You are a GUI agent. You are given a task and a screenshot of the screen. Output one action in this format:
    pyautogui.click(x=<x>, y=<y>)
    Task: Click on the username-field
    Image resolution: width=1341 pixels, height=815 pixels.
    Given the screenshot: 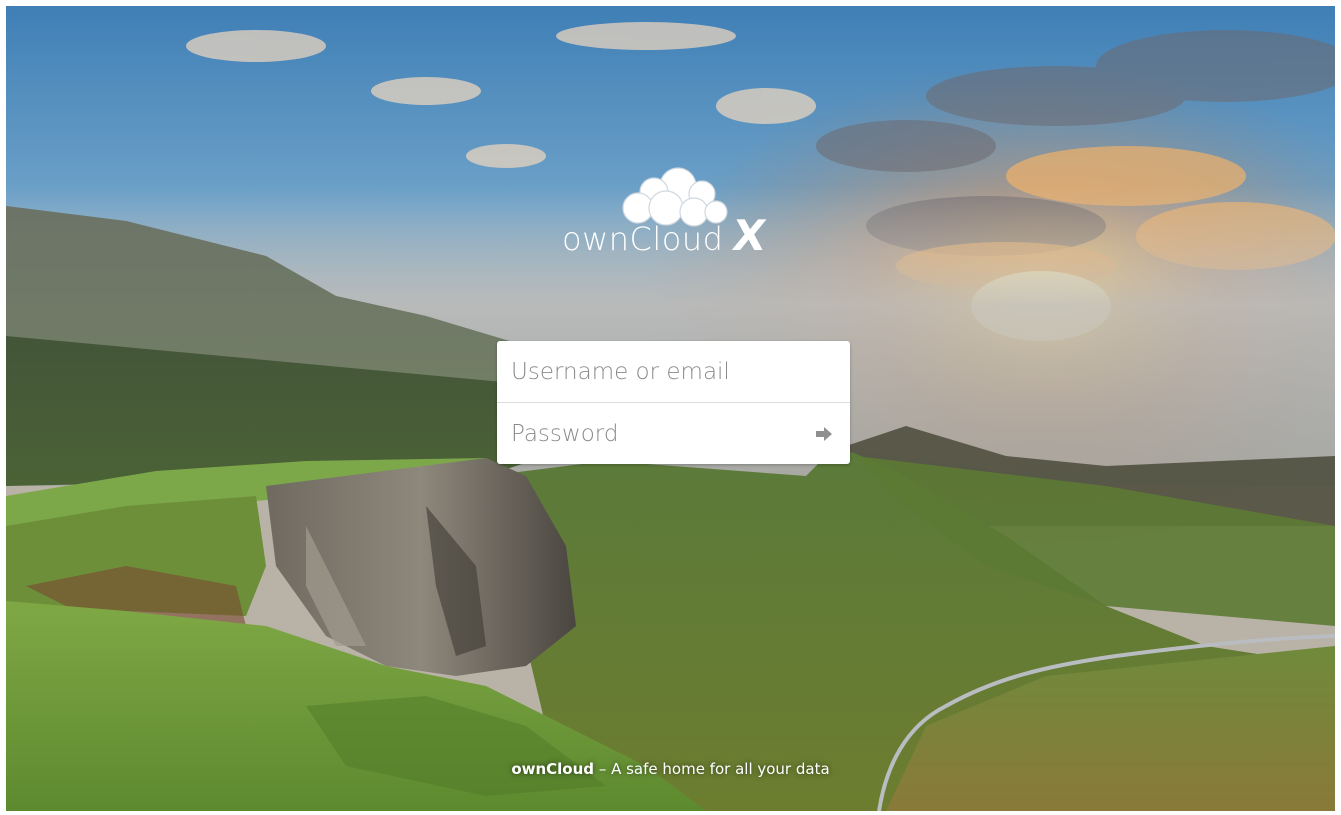 What is the action you would take?
    pyautogui.click(x=673, y=371)
    